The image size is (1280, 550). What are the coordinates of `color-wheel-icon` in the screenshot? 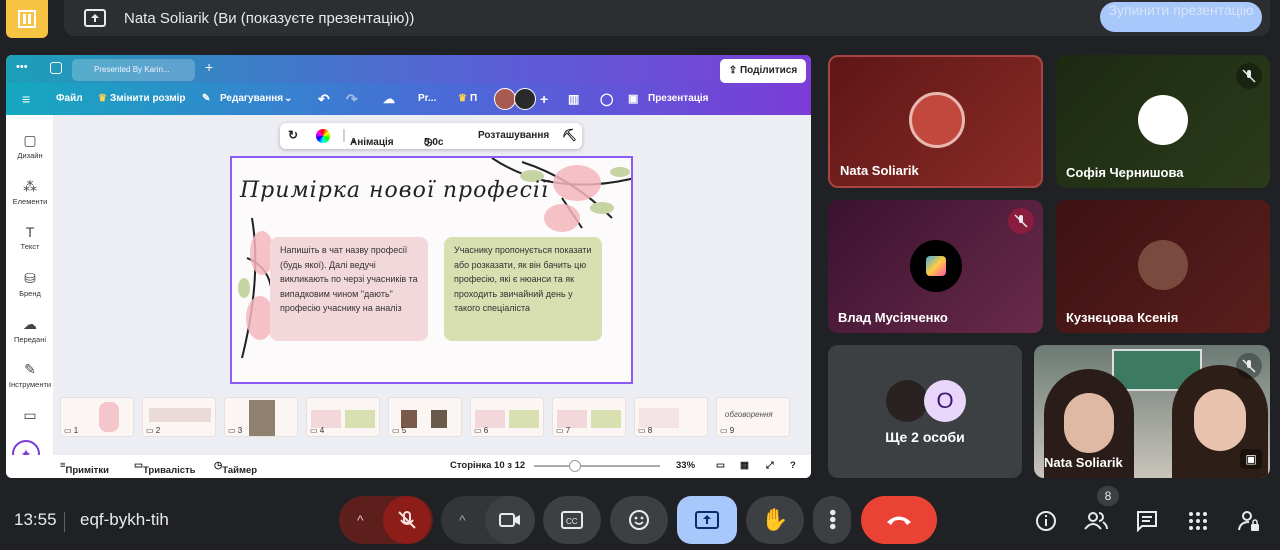 It's located at (323, 136).